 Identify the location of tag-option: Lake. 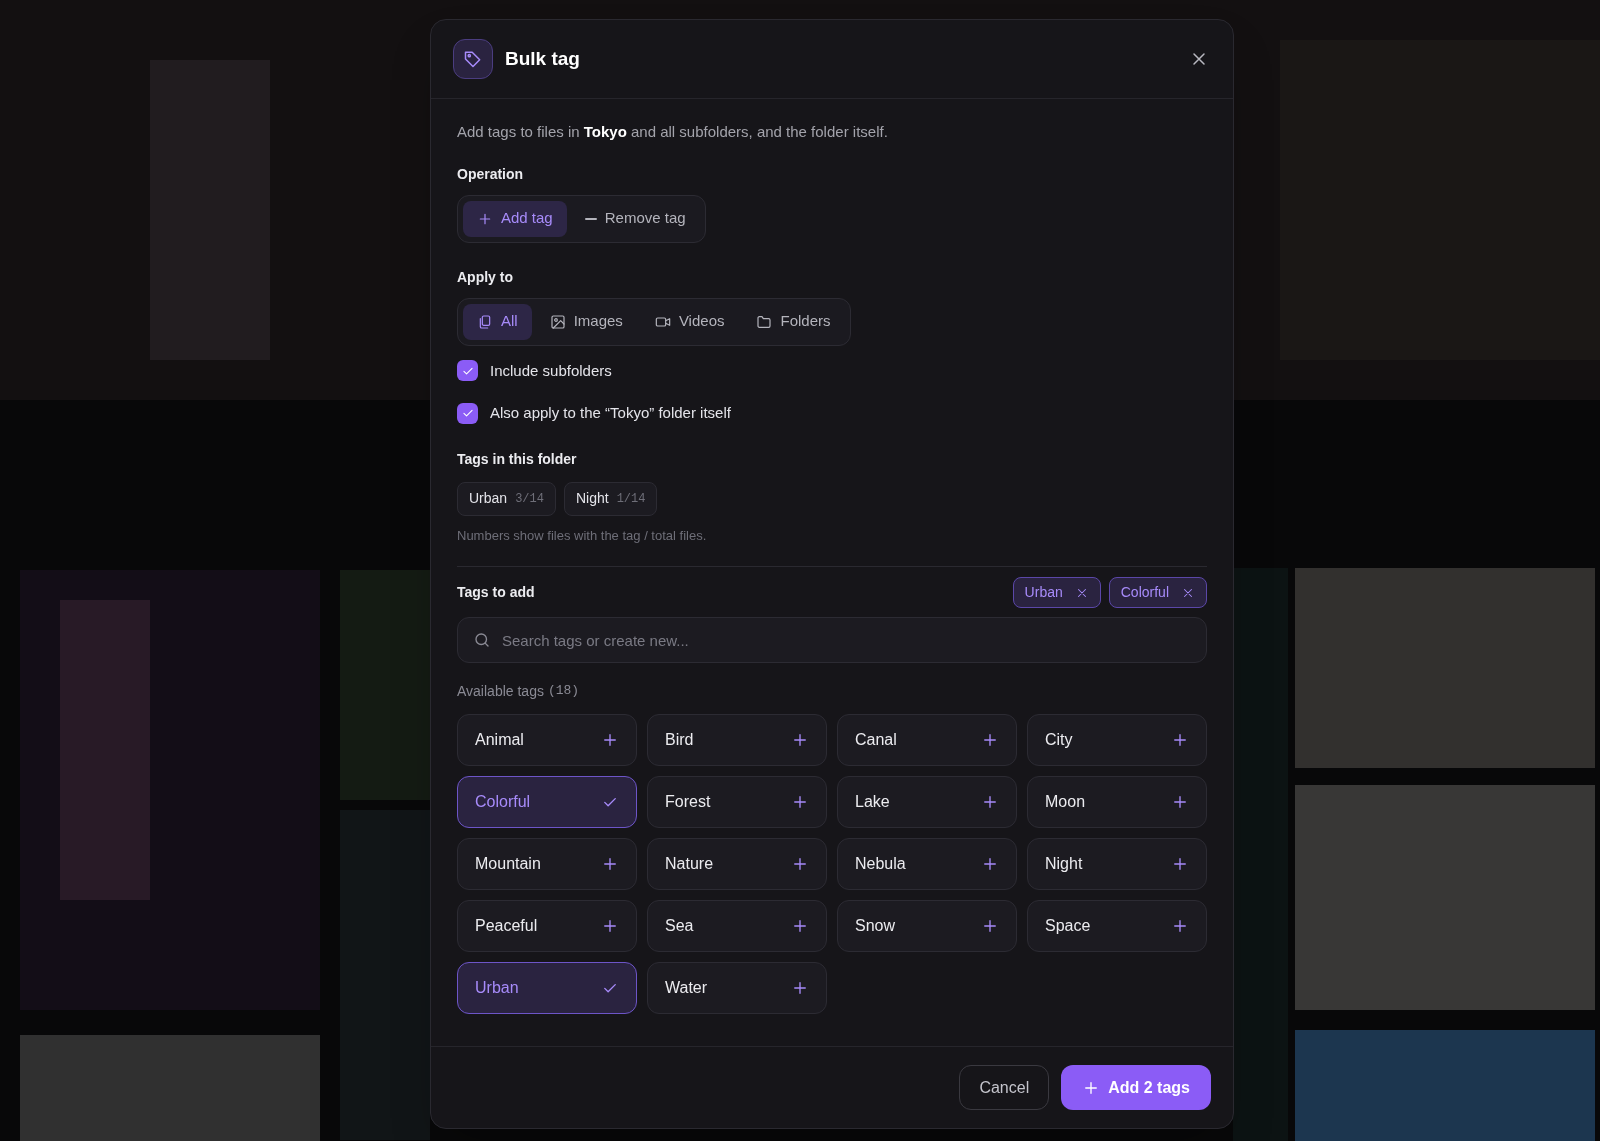
(927, 802).